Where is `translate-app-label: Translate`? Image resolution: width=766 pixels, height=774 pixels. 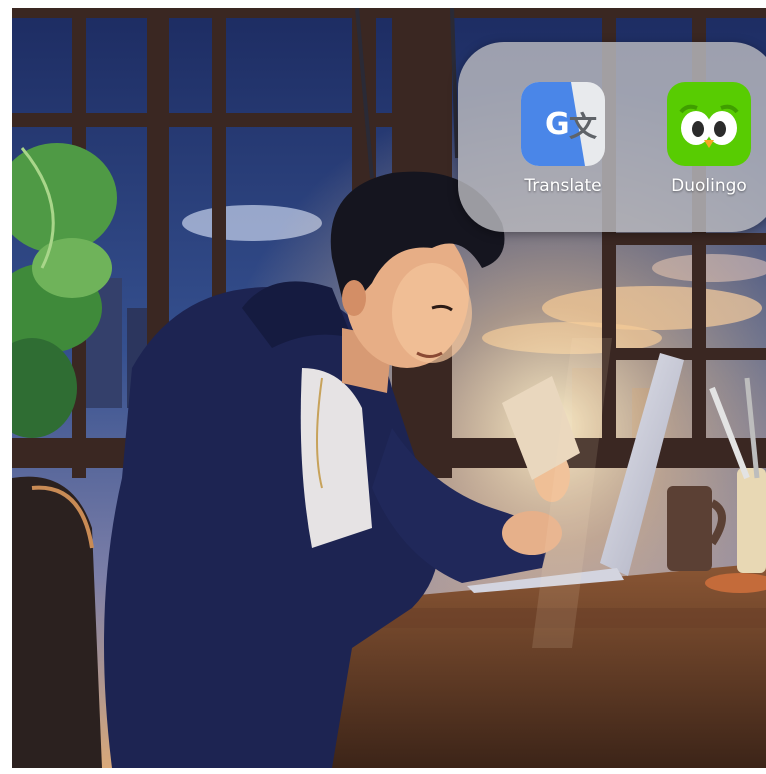
translate-app-label: Translate is located at coordinates (563, 186).